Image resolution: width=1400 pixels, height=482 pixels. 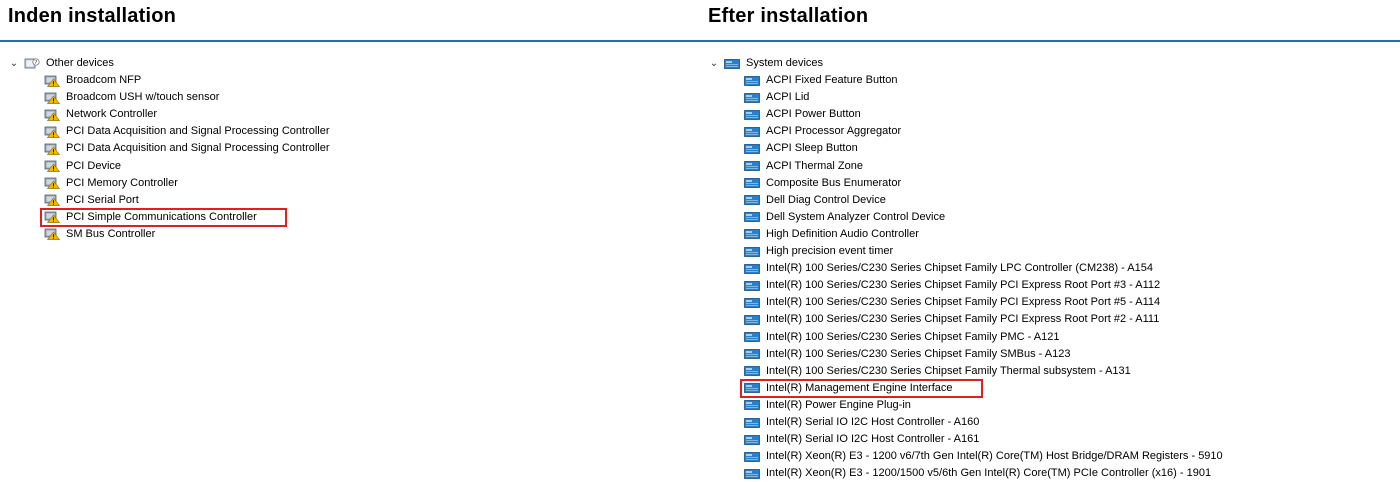 What do you see at coordinates (169, 80) in the screenshot?
I see `device-list-item: Broadcom NFP` at bounding box center [169, 80].